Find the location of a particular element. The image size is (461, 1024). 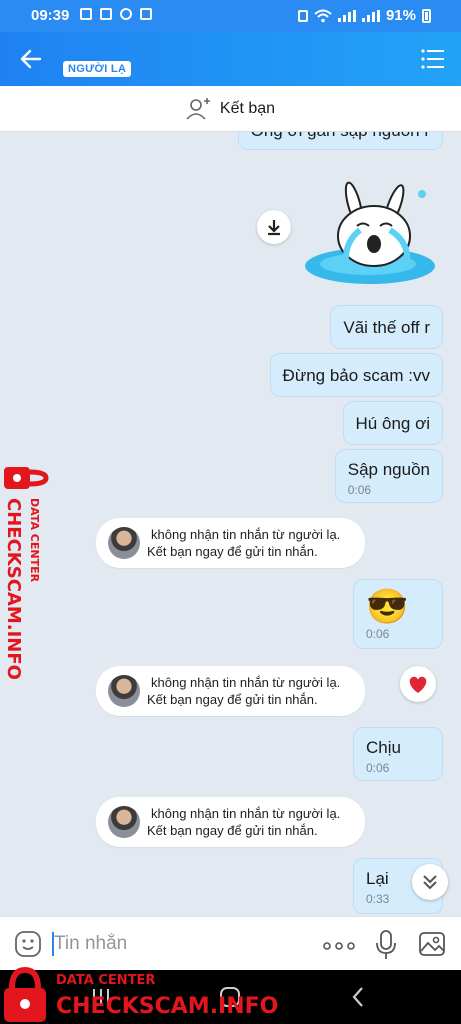

double-chevron-down-icon is located at coordinates (430, 882).